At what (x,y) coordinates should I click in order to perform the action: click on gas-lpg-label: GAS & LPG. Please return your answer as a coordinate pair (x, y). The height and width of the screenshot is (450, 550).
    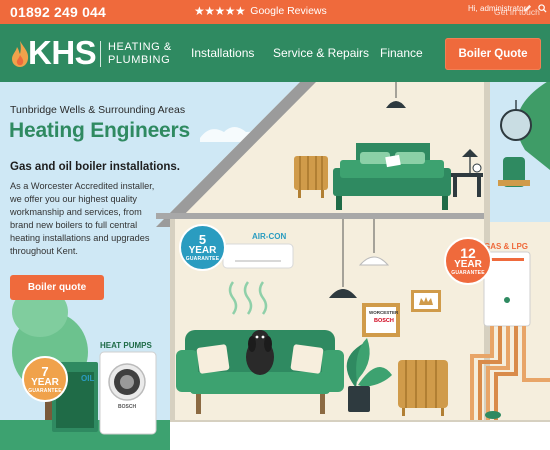
    Looking at the image, I should click on (506, 246).